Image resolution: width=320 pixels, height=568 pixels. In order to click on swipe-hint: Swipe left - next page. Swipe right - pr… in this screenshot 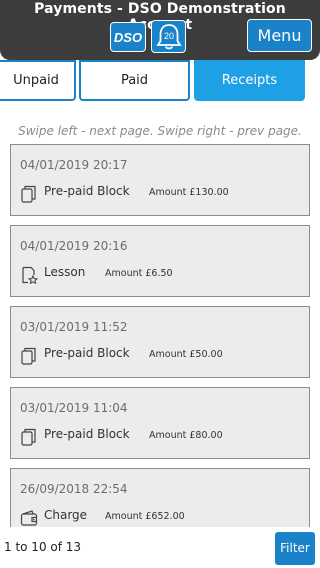, I will do `click(160, 131)`.